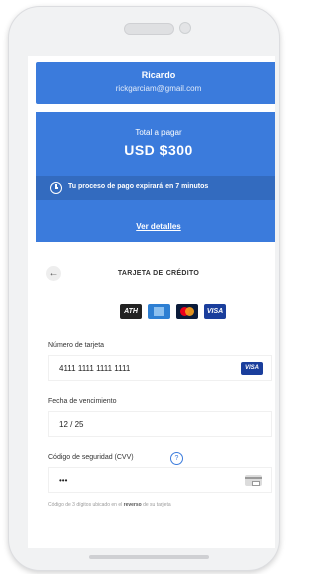  What do you see at coordinates (95, 368) in the screenshot?
I see `card-number-value: 4111 1111 1111 1111` at bounding box center [95, 368].